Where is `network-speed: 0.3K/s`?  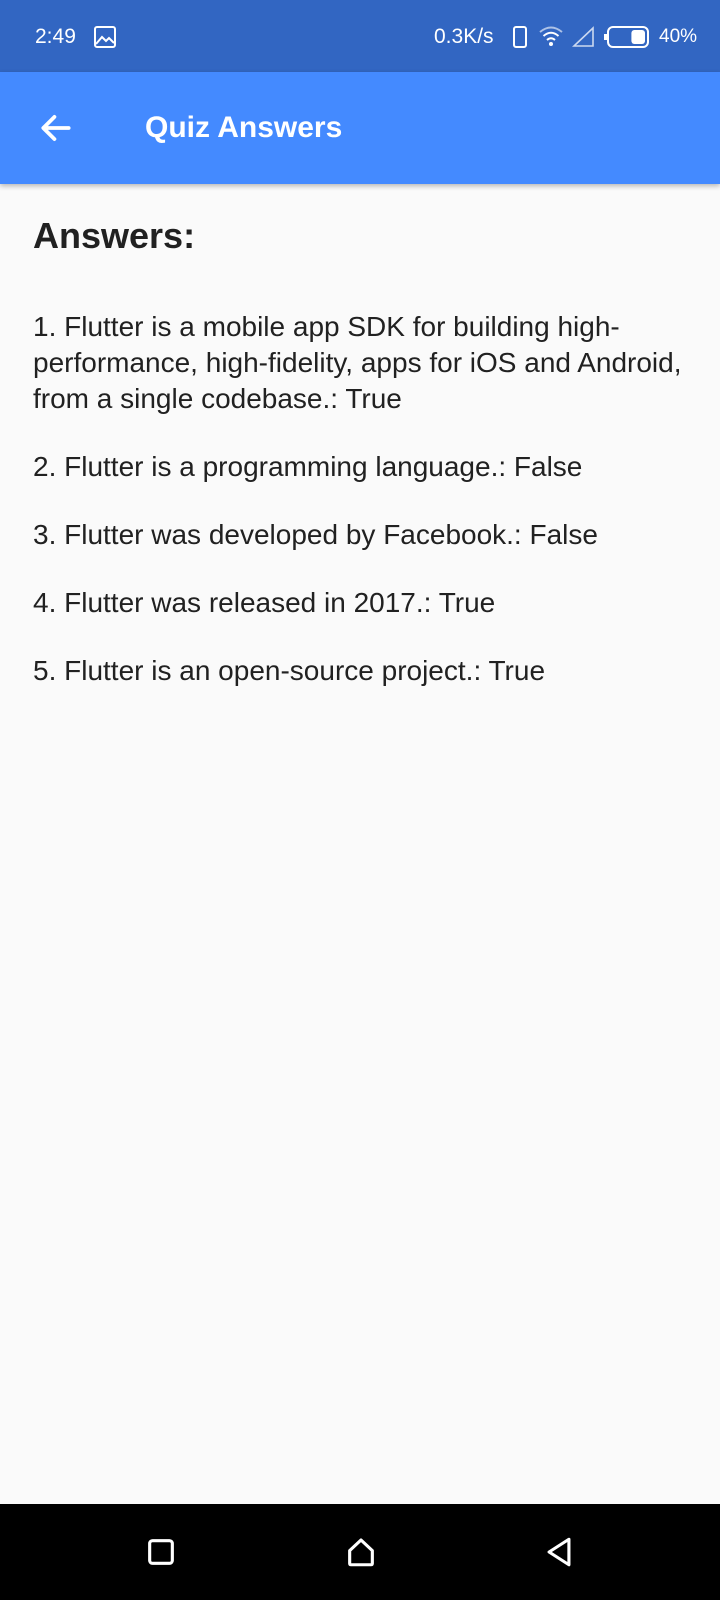
network-speed: 0.3K/s is located at coordinates (464, 36).